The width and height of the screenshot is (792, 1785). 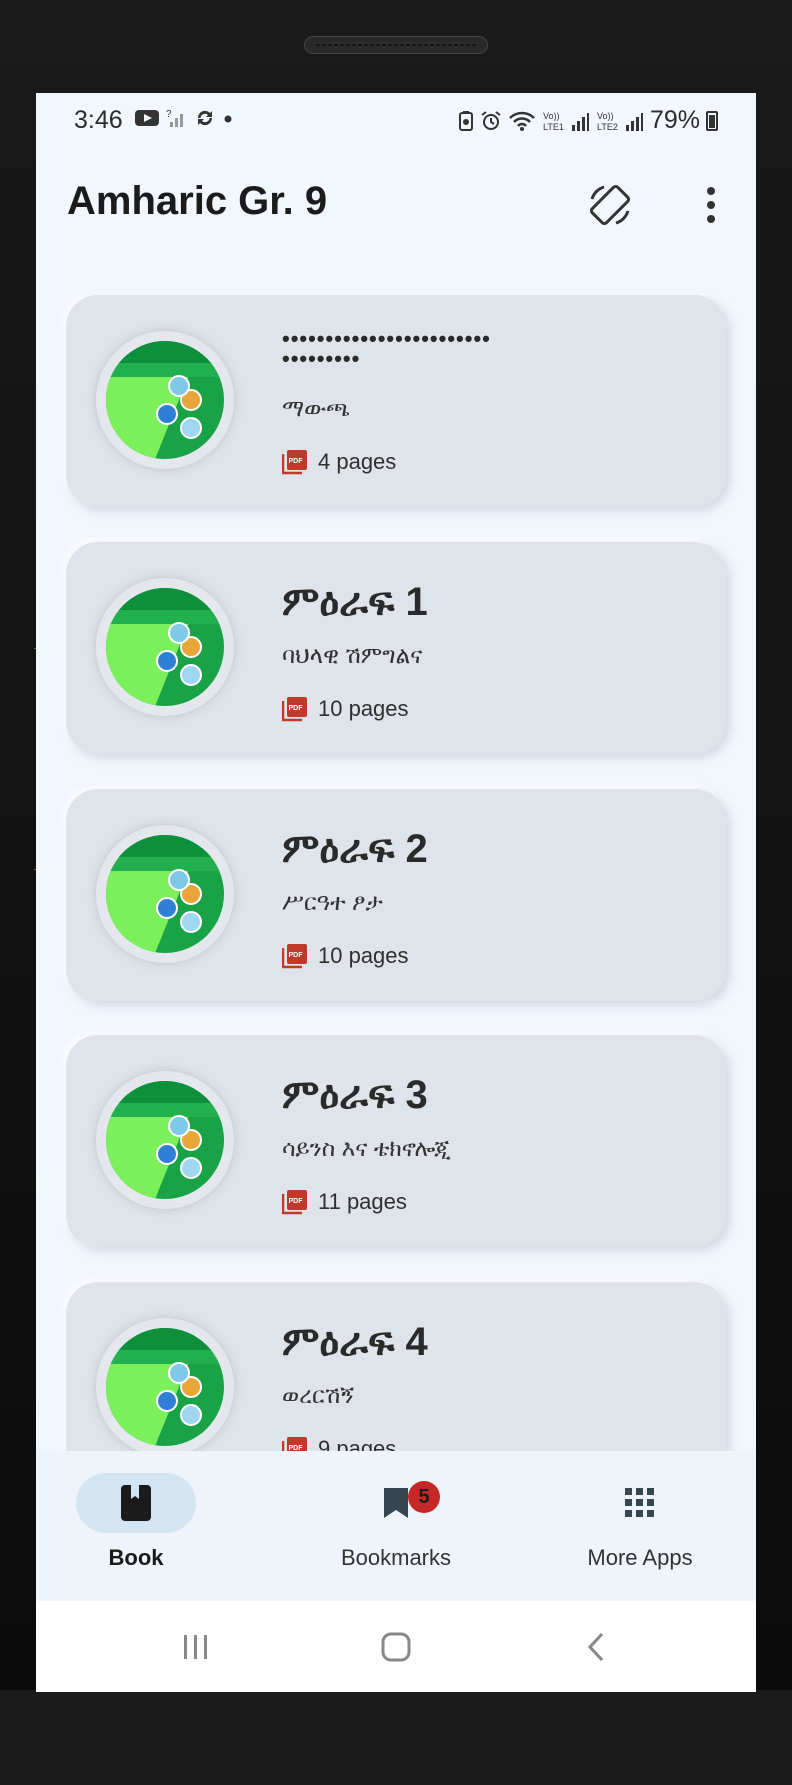 I want to click on recent-apps-button, so click(x=196, y=1647).